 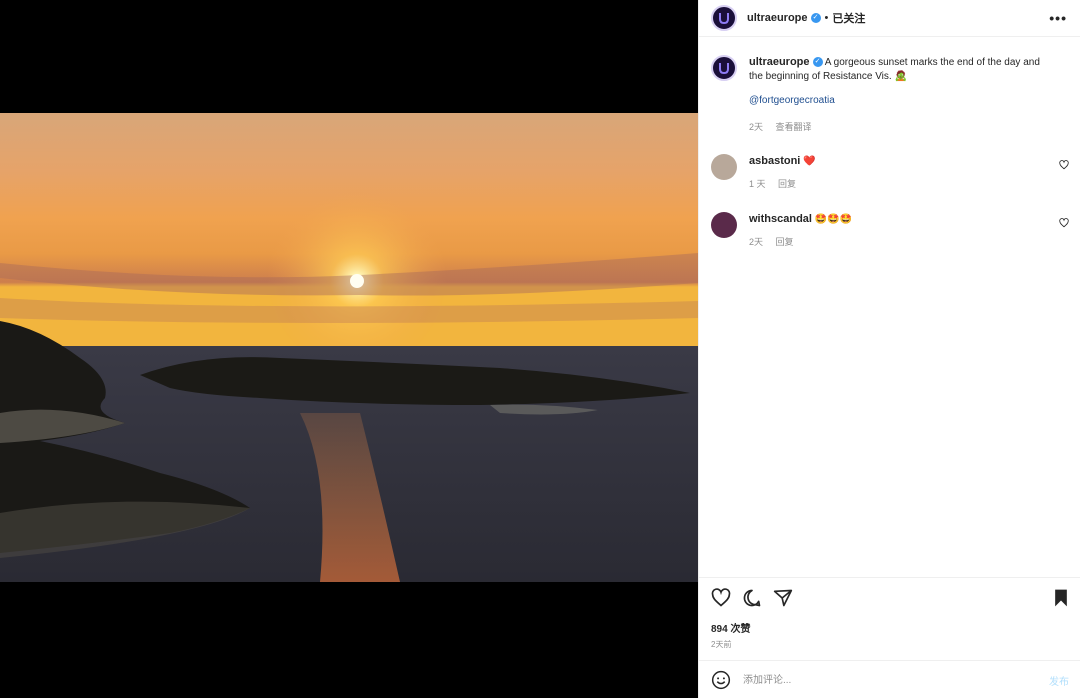 What do you see at coordinates (899, 172) in the screenshot?
I see `comment-body: asbastoni ❤️ 1 天 回复` at bounding box center [899, 172].